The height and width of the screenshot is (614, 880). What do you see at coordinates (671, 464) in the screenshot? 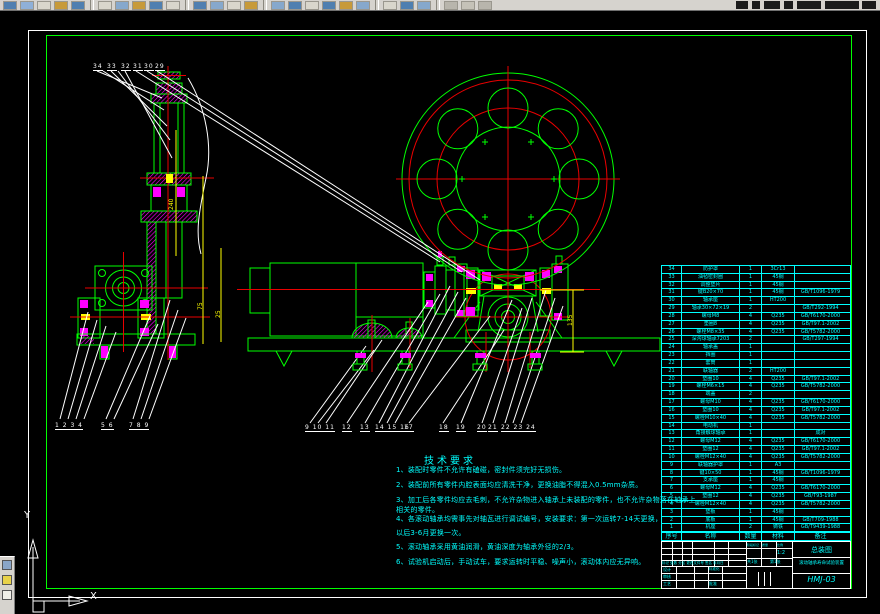
I see `parts-table-cell: 9` at bounding box center [671, 464].